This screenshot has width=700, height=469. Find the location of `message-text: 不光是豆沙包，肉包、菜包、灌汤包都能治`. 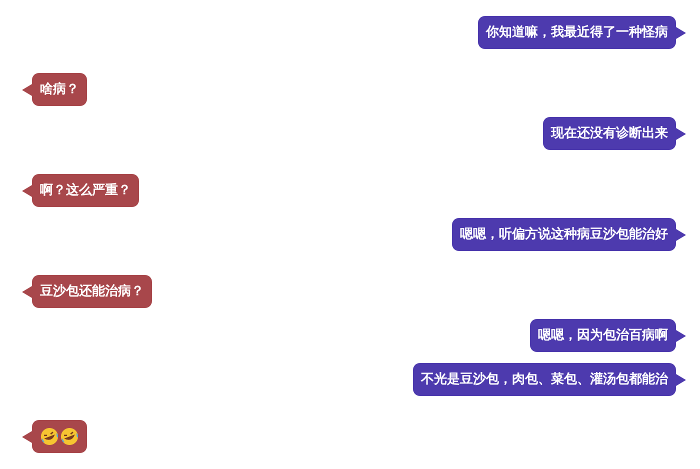

message-text: 不光是豆沙包，肉包、菜包、灌汤包都能治 is located at coordinates (544, 379).